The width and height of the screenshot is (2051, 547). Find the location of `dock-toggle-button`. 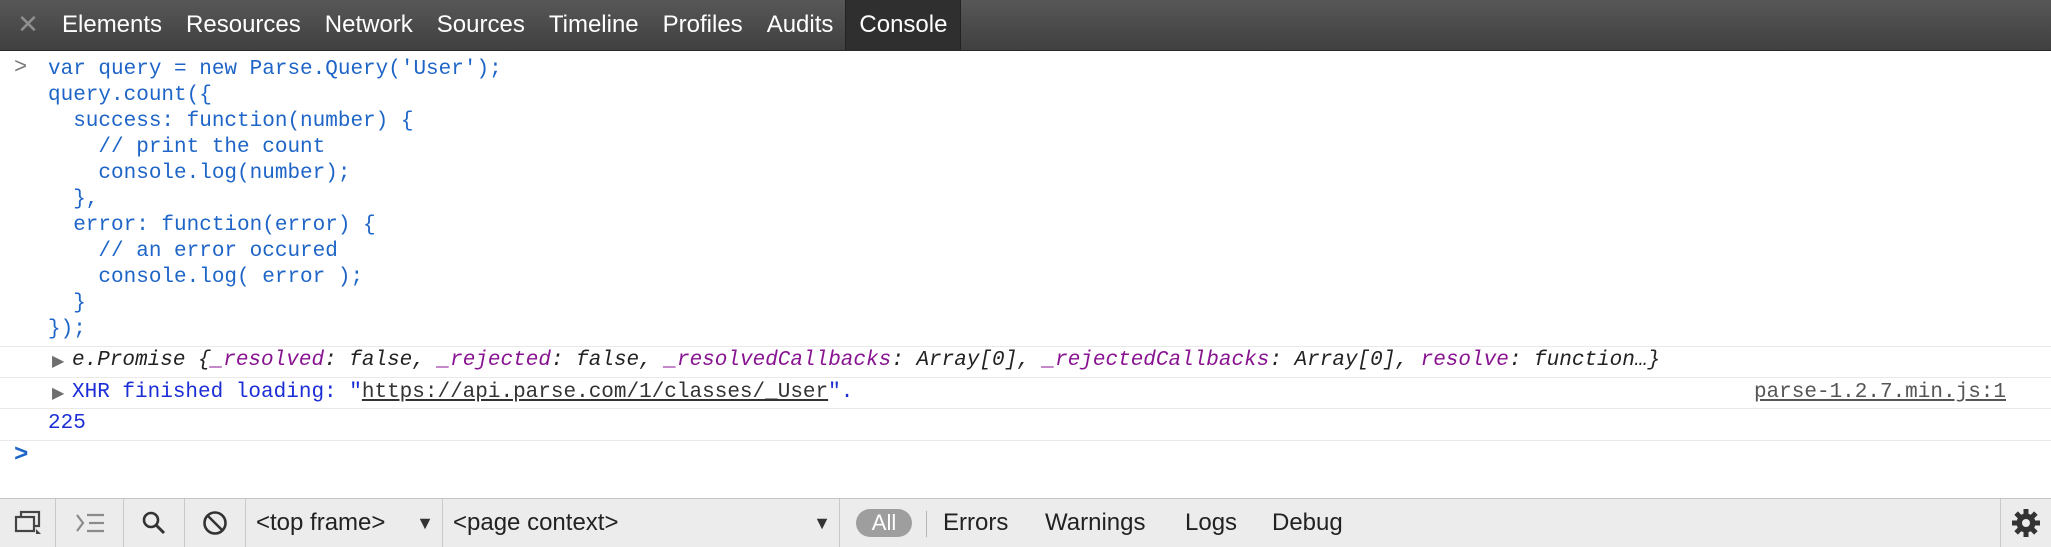

dock-toggle-button is located at coordinates (28, 523).